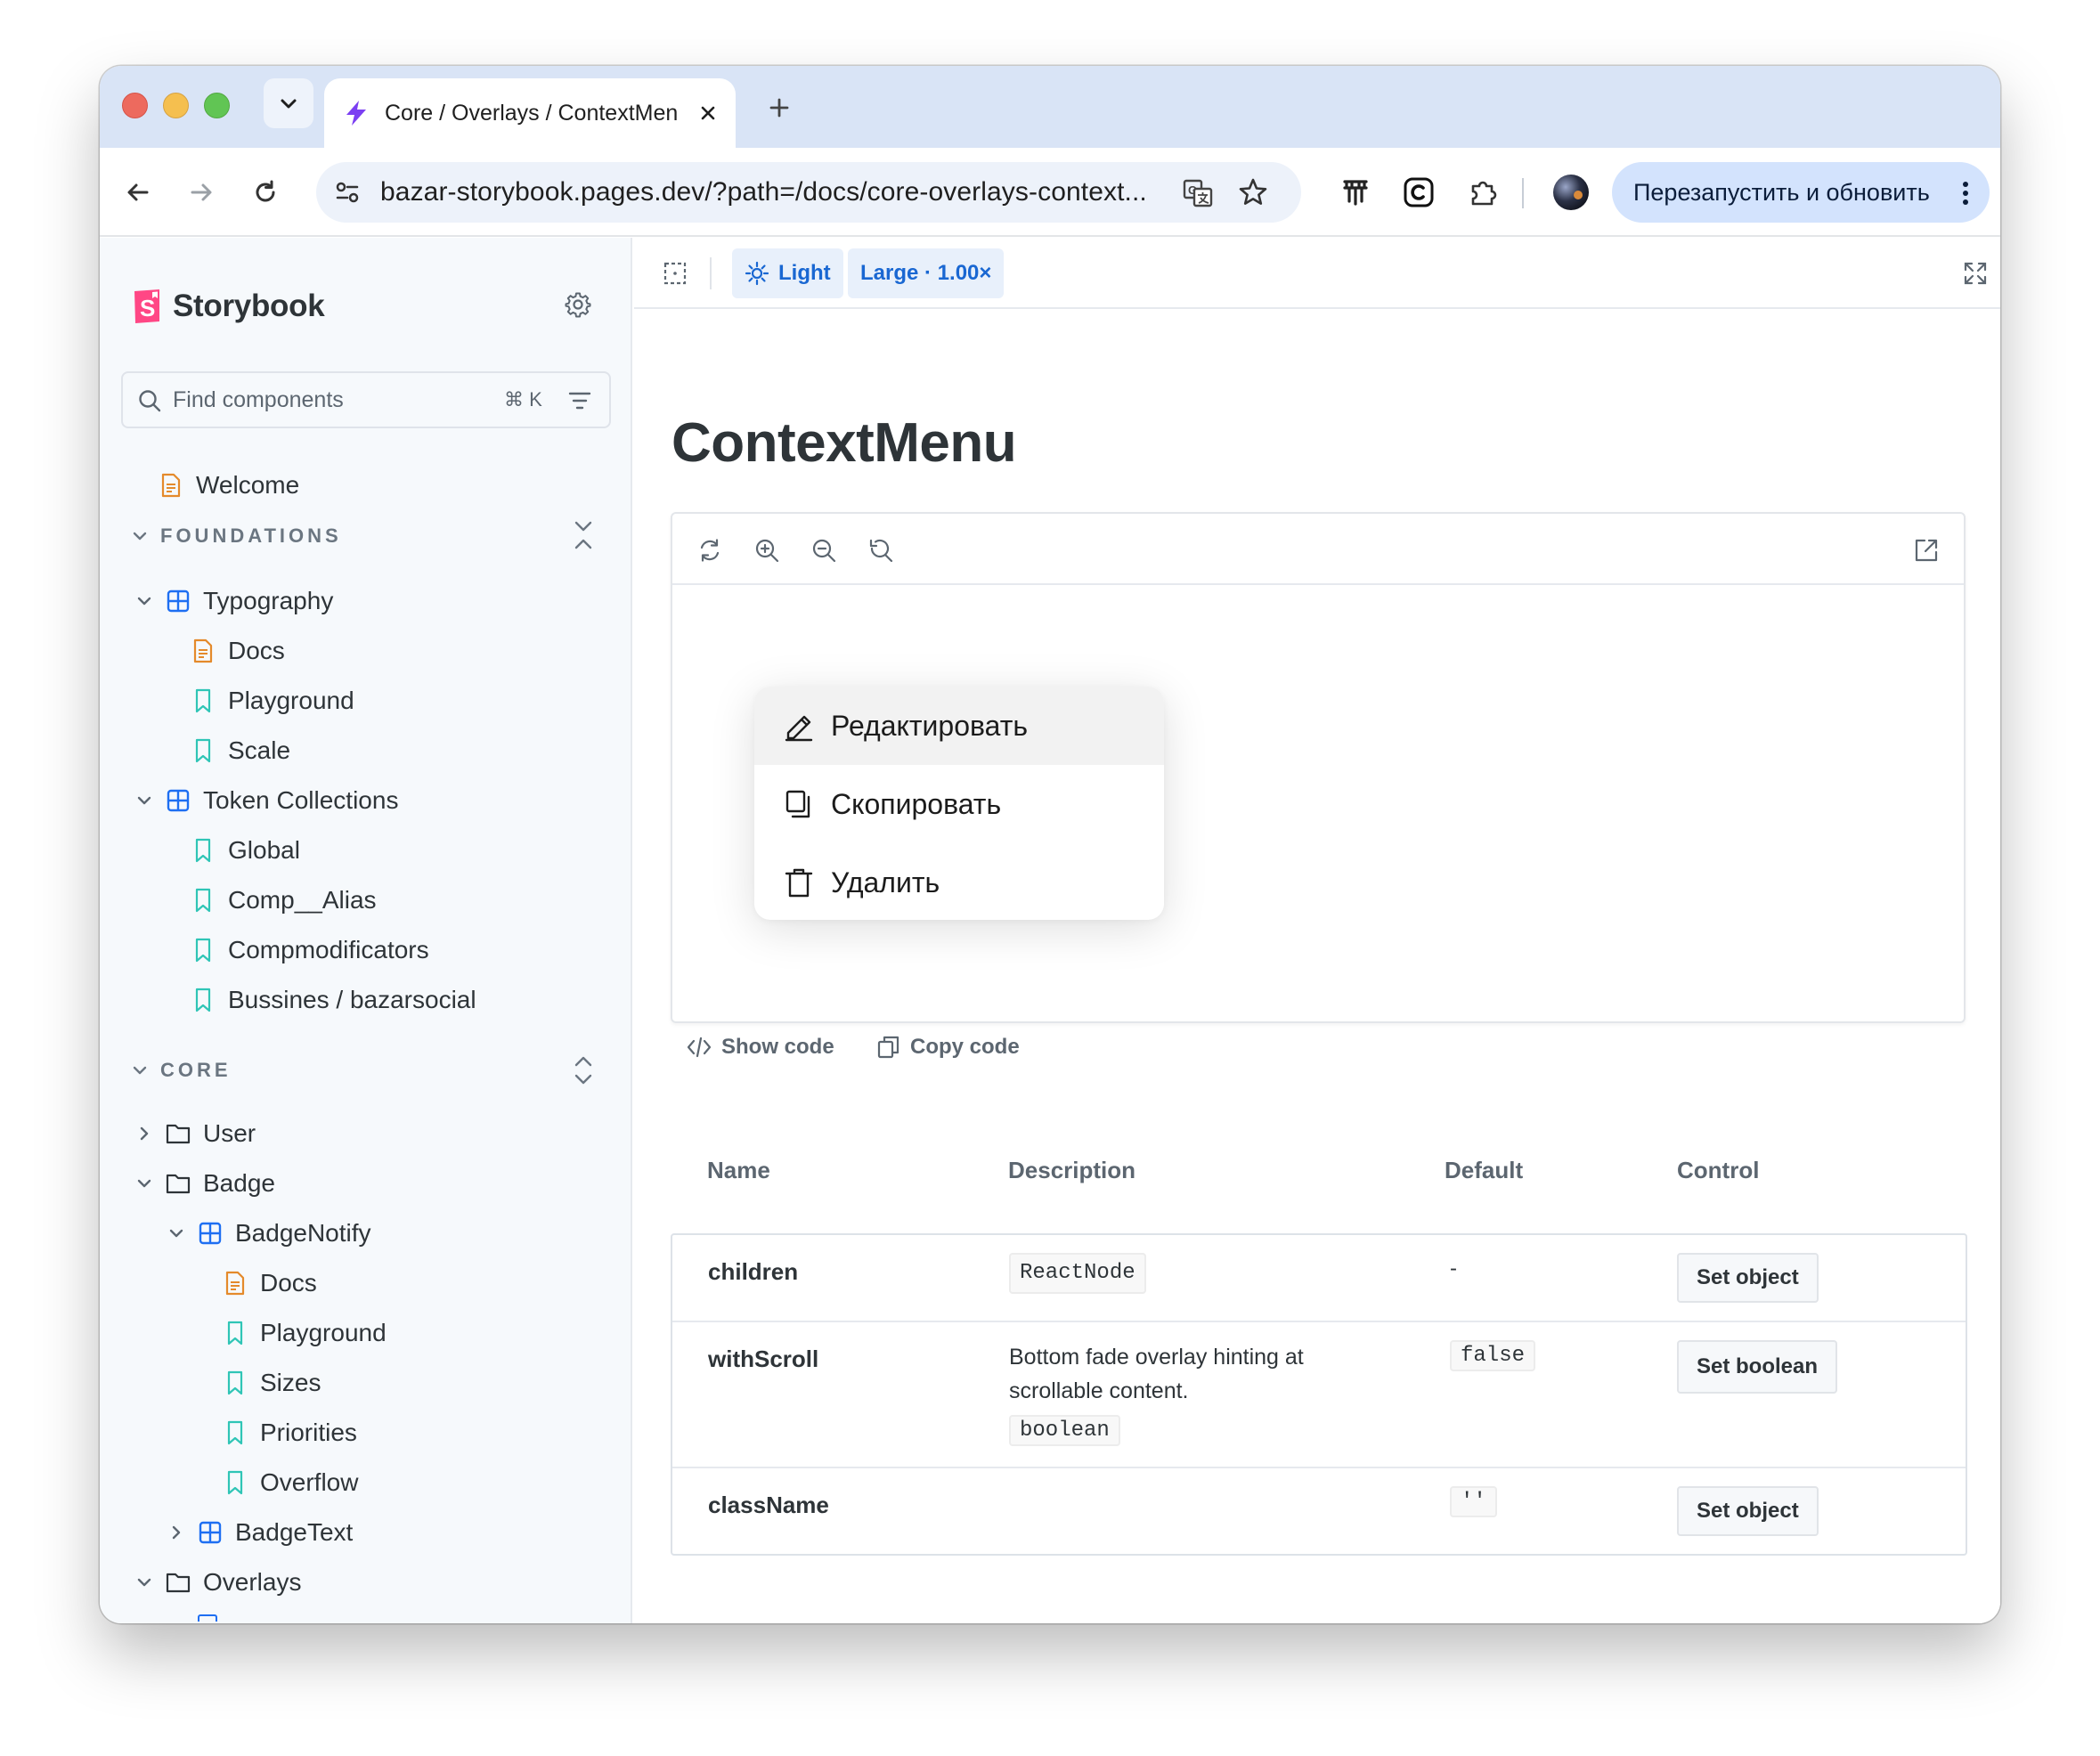 Image resolution: width=2100 pixels, height=1756 pixels. What do you see at coordinates (135, 106) in the screenshot?
I see `close-window-button` at bounding box center [135, 106].